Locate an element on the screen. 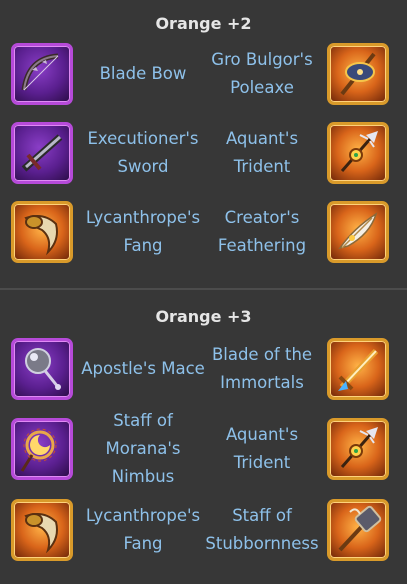 The height and width of the screenshot is (584, 407). item-name: Blade of the Immortals is located at coordinates (262, 368).